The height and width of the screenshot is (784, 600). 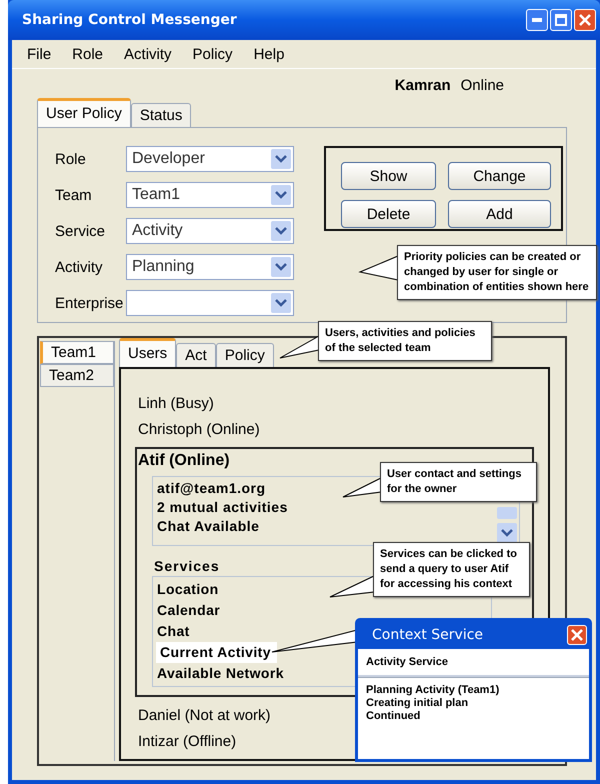 What do you see at coordinates (174, 404) in the screenshot?
I see `user-item: Linh (Busy)` at bounding box center [174, 404].